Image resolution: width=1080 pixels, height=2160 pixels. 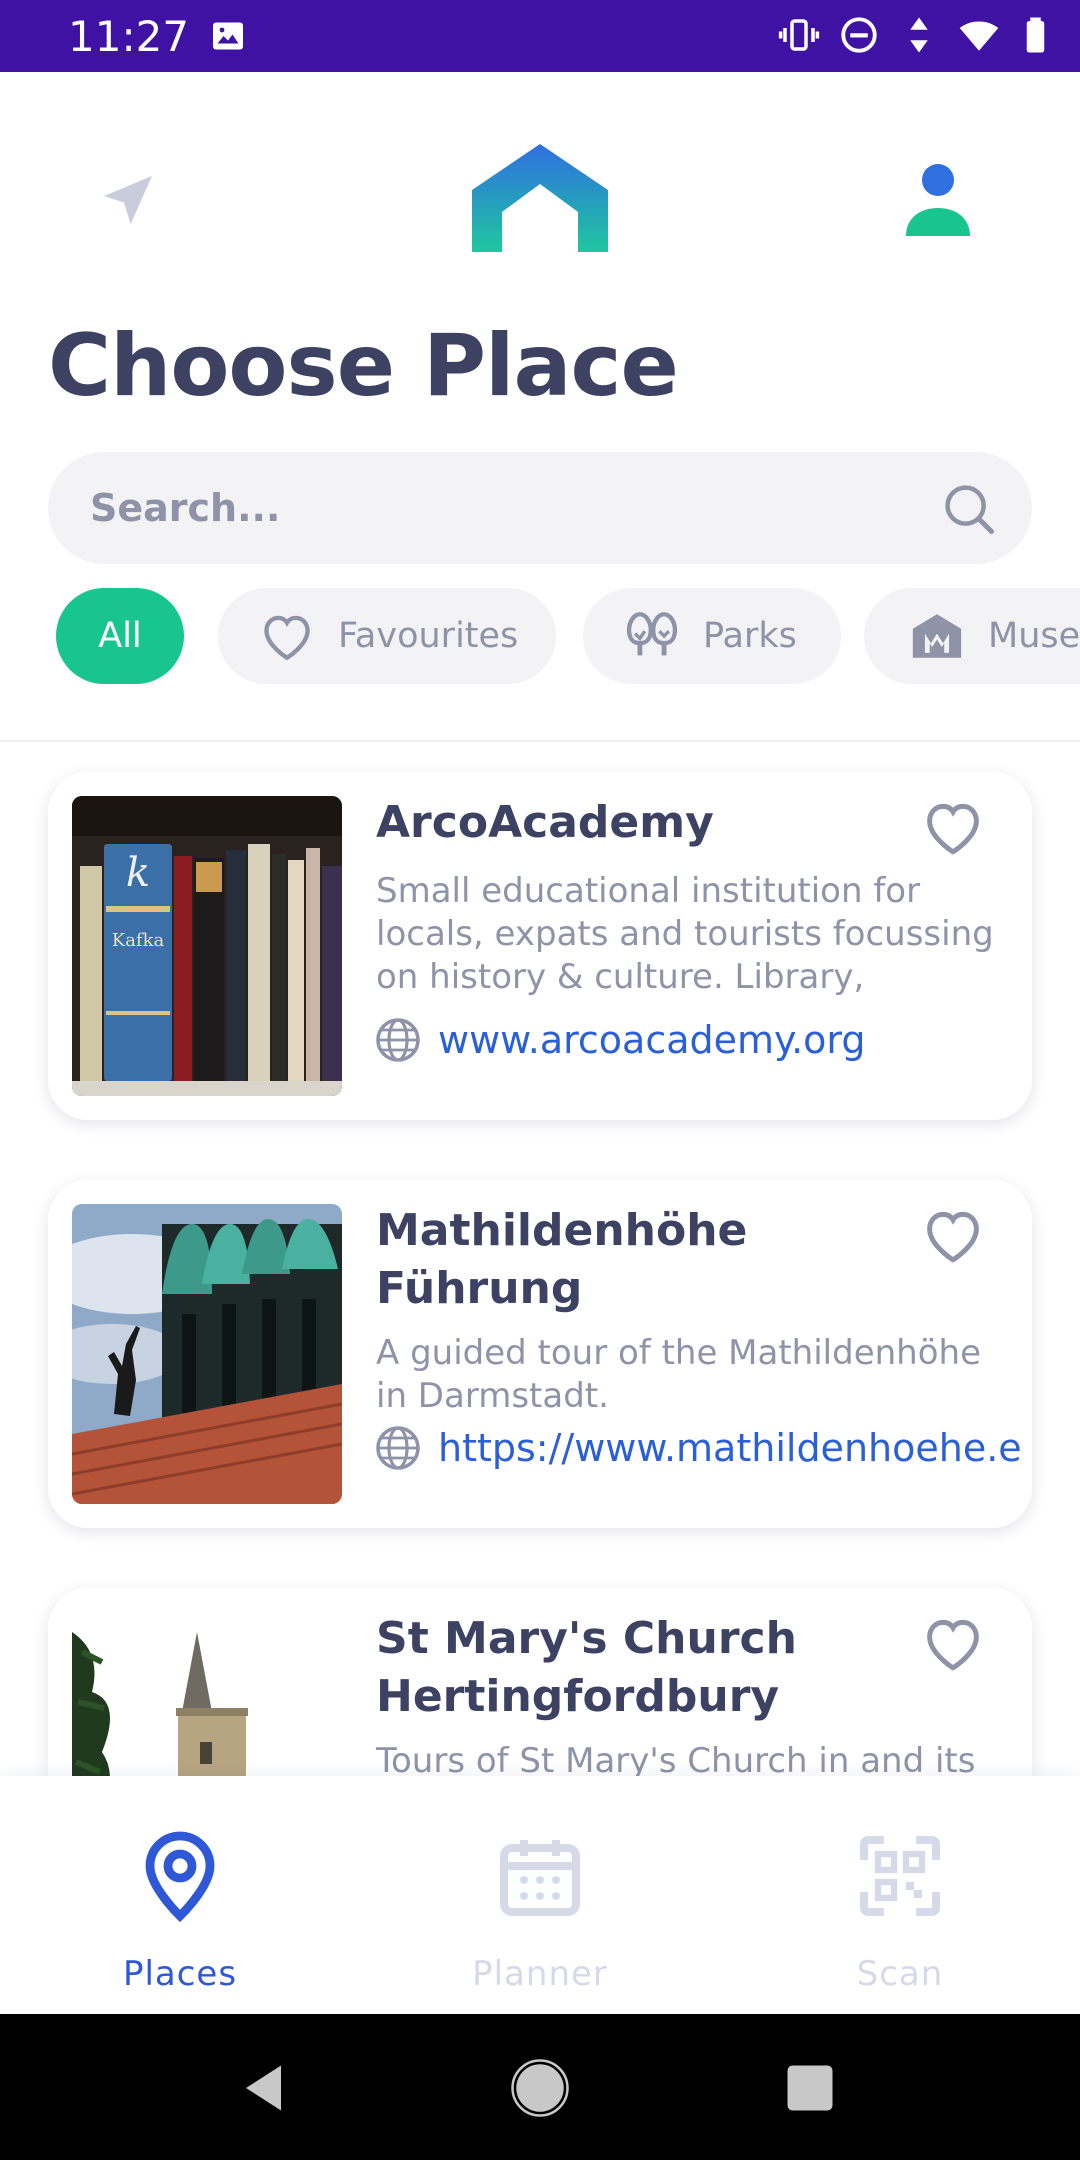 What do you see at coordinates (540, 1974) in the screenshot?
I see `tab-label: Planner` at bounding box center [540, 1974].